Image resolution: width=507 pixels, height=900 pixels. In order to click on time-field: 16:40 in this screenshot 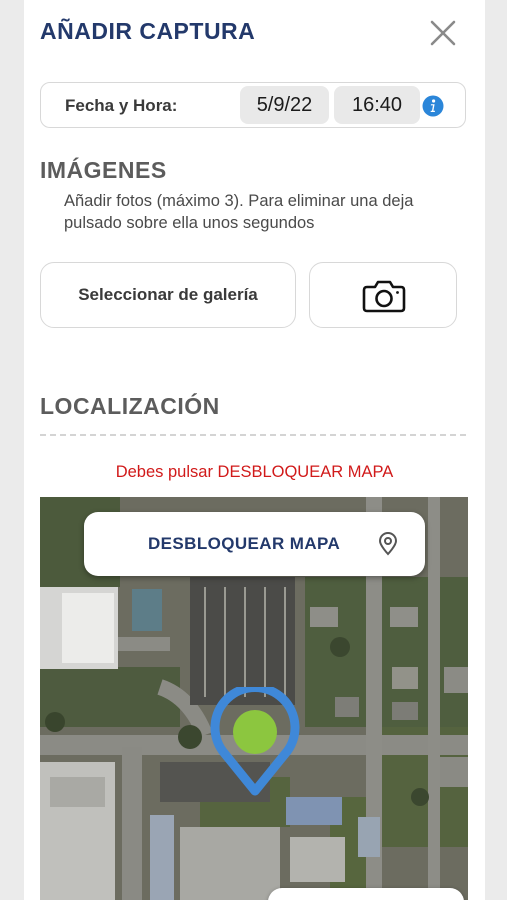, I will do `click(377, 105)`.